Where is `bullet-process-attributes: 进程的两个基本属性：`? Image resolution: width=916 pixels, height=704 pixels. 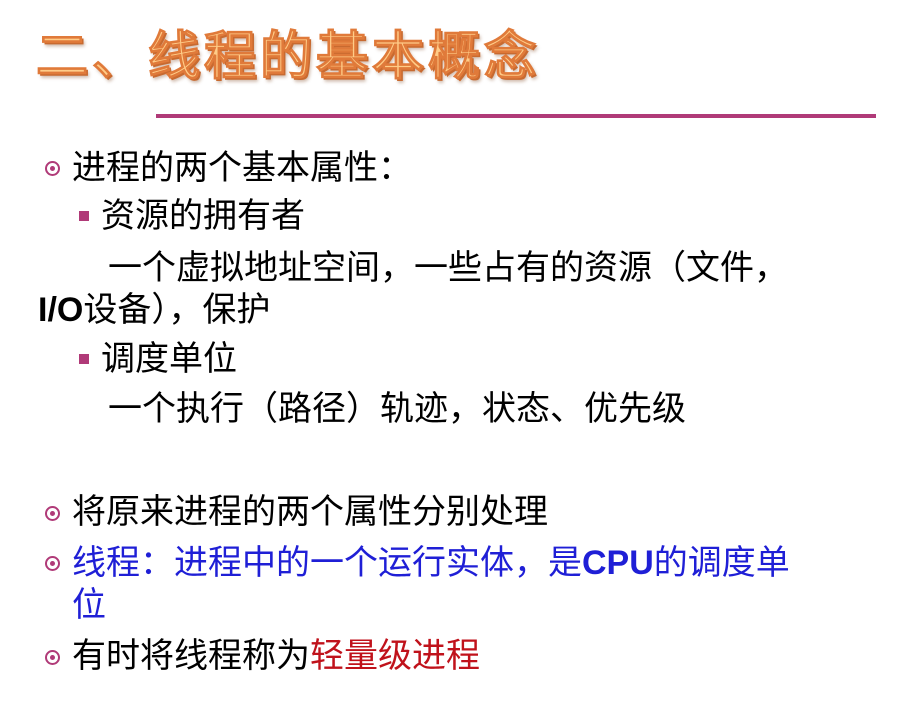 bullet-process-attributes: 进程的两个基本属性： is located at coordinates (242, 168).